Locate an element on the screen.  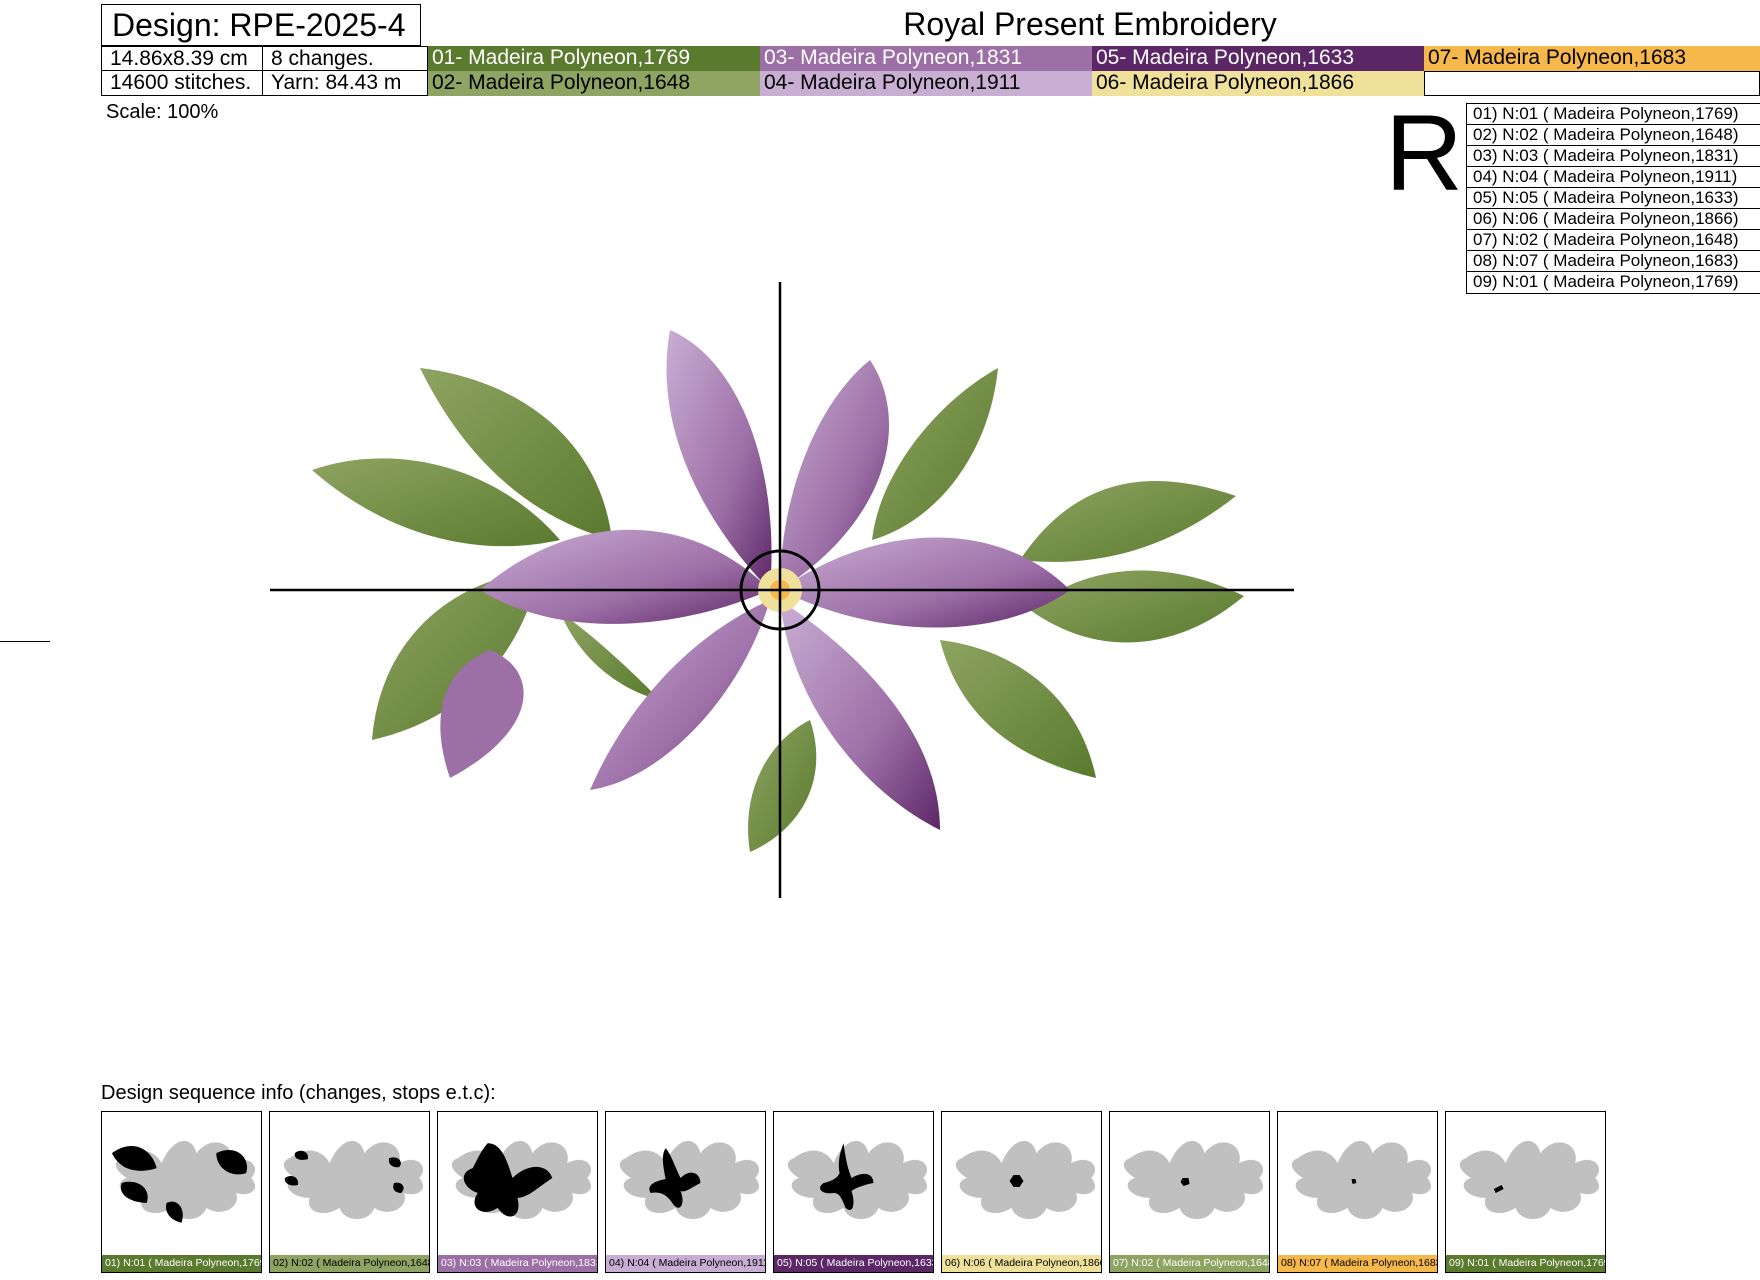
stop-item: 08) N:07 ( Madeira Polyneon,1683) is located at coordinates (1613, 261).